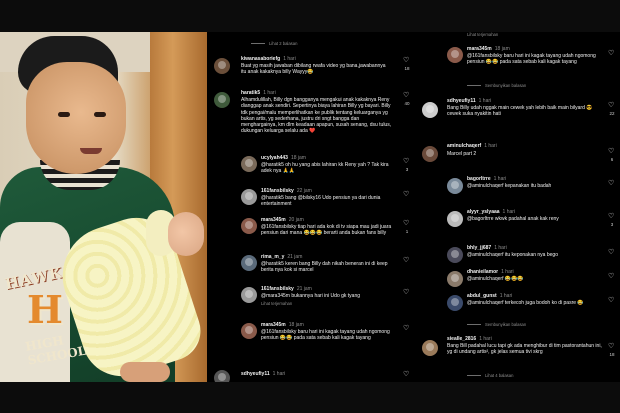  What do you see at coordinates (145, 372) in the screenshot?
I see `hand` at bounding box center [145, 372].